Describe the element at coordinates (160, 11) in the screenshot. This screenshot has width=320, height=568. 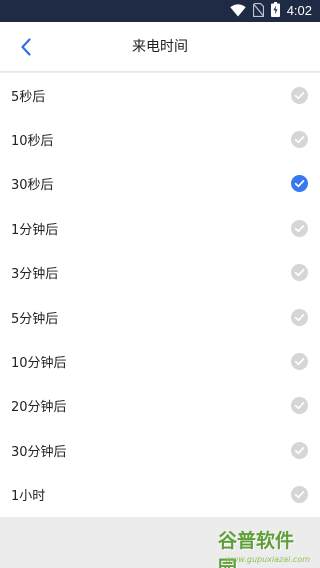
I see `status-bar: 4:02` at that location.